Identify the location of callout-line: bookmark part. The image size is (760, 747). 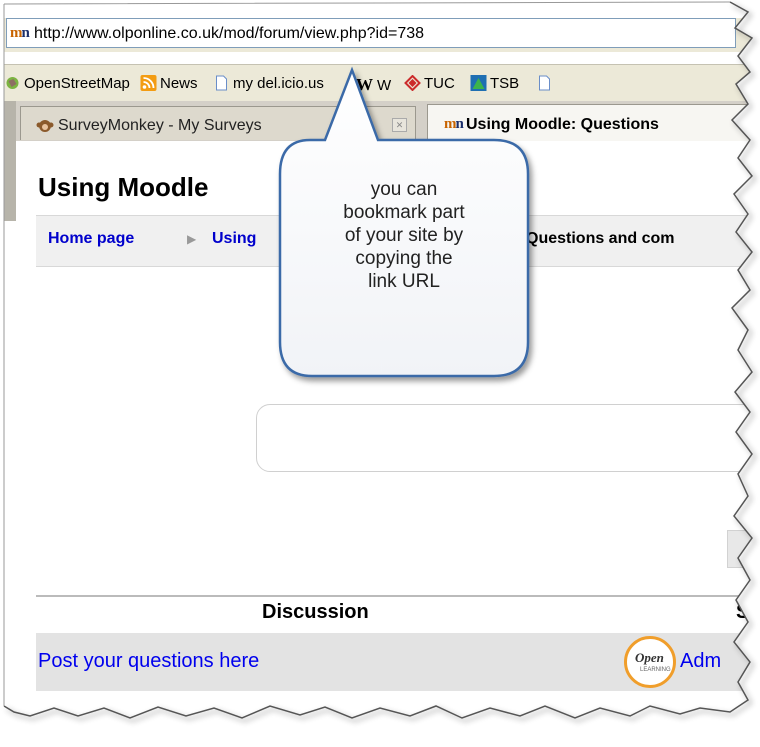
(404, 212).